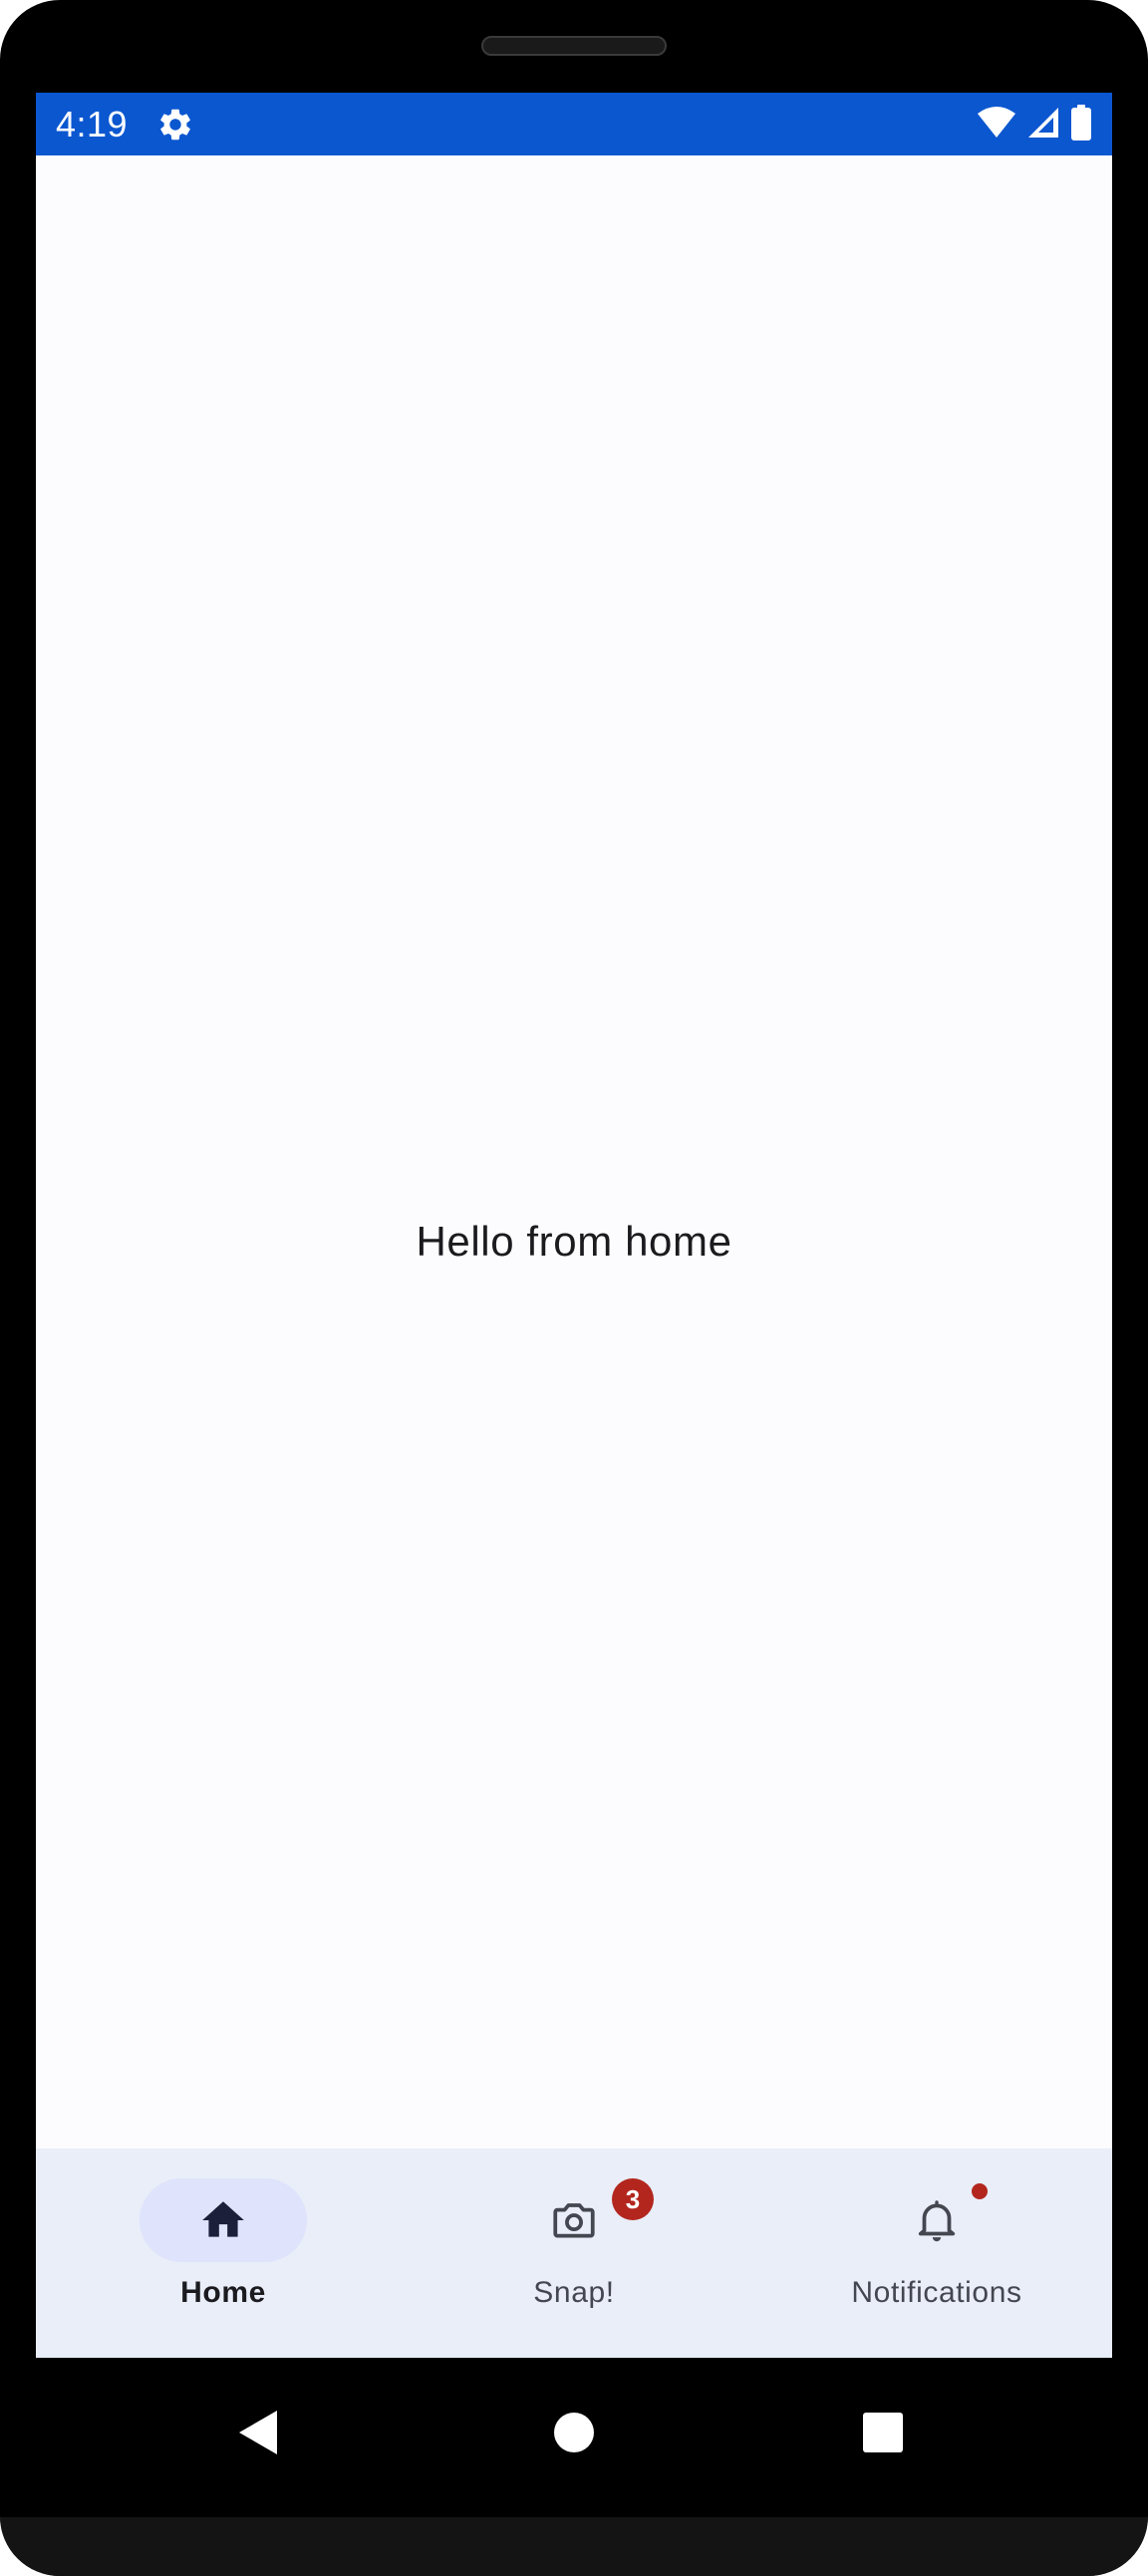 This screenshot has height=2576, width=1148. What do you see at coordinates (883, 2432) in the screenshot?
I see `recents-square-icon` at bounding box center [883, 2432].